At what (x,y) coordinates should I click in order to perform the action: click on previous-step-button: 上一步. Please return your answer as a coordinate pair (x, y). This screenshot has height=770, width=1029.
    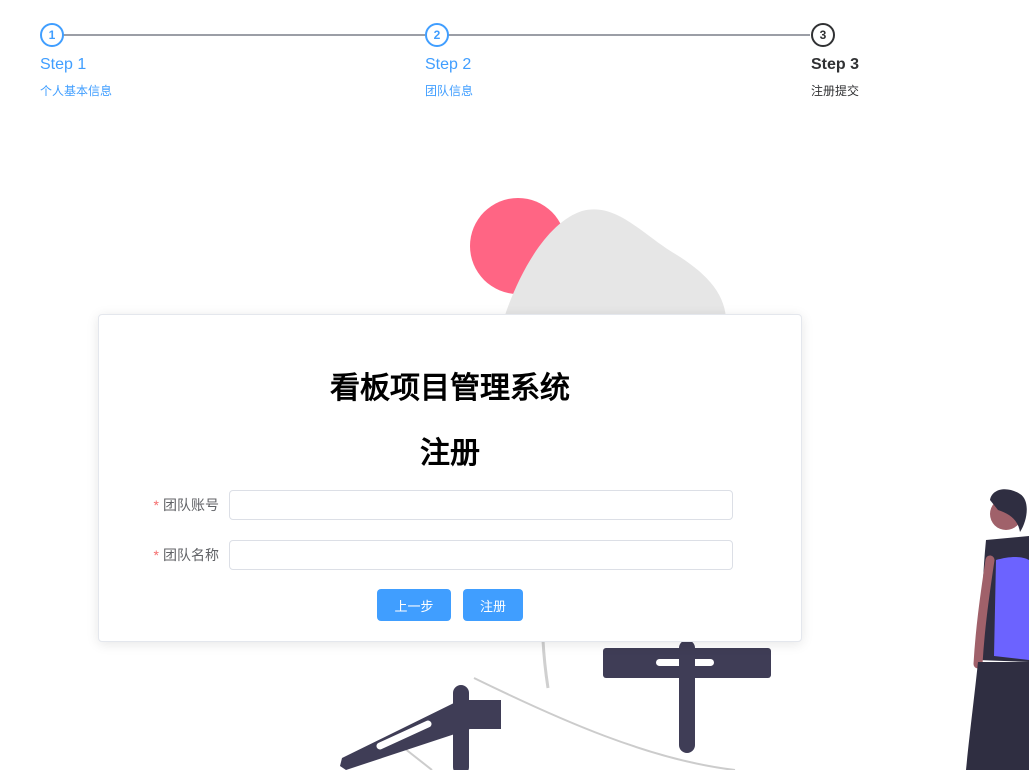
    Looking at the image, I should click on (414, 605).